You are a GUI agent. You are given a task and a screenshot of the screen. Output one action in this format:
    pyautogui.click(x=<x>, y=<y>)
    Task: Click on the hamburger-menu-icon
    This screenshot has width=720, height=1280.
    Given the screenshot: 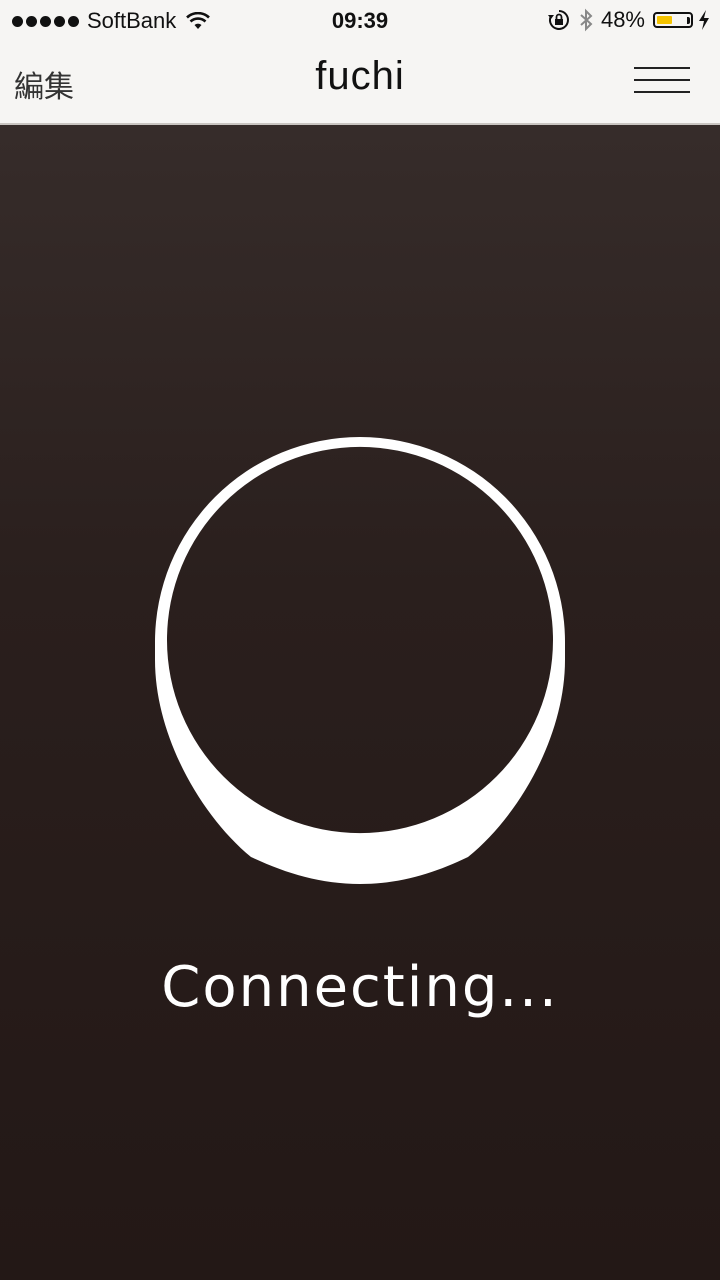 What is the action you would take?
    pyautogui.click(x=662, y=81)
    